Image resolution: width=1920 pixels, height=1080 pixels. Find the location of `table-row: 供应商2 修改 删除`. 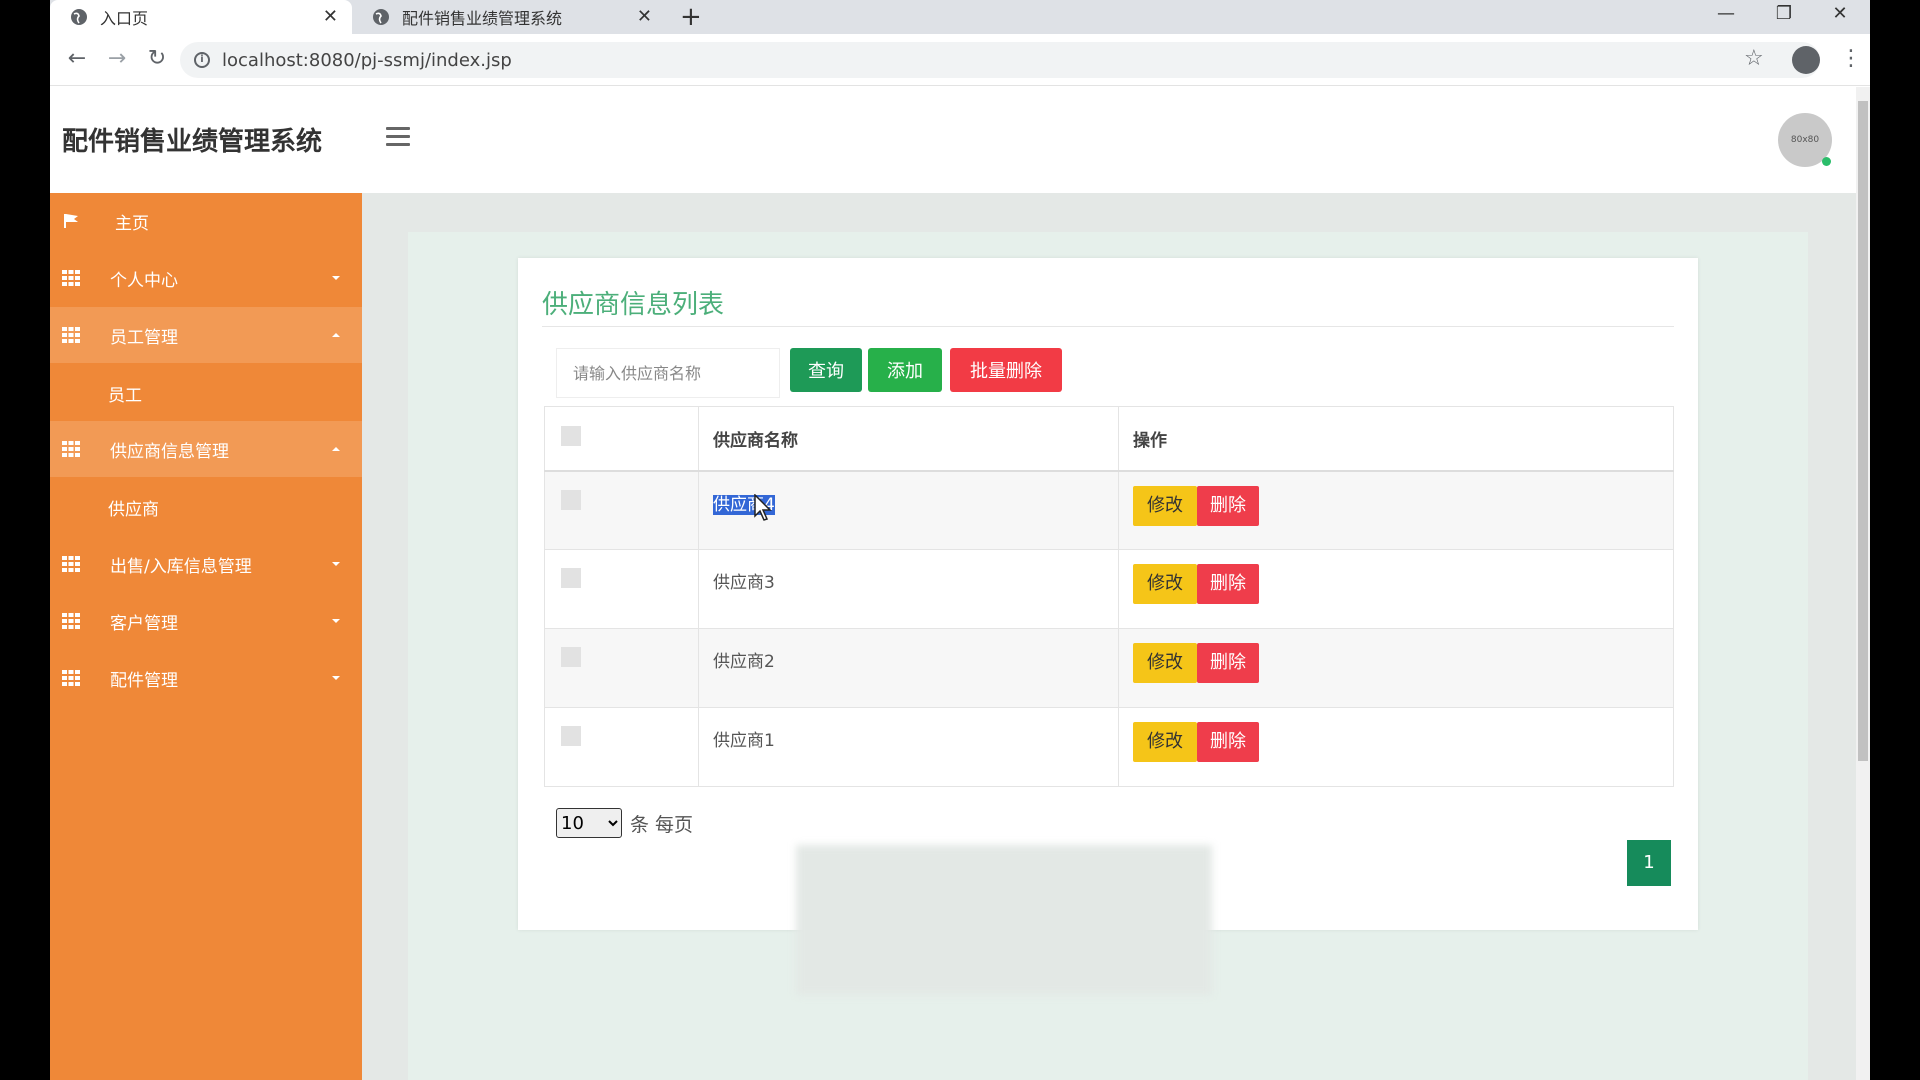

table-row: 供应商2 修改 删除 is located at coordinates (1109, 668).